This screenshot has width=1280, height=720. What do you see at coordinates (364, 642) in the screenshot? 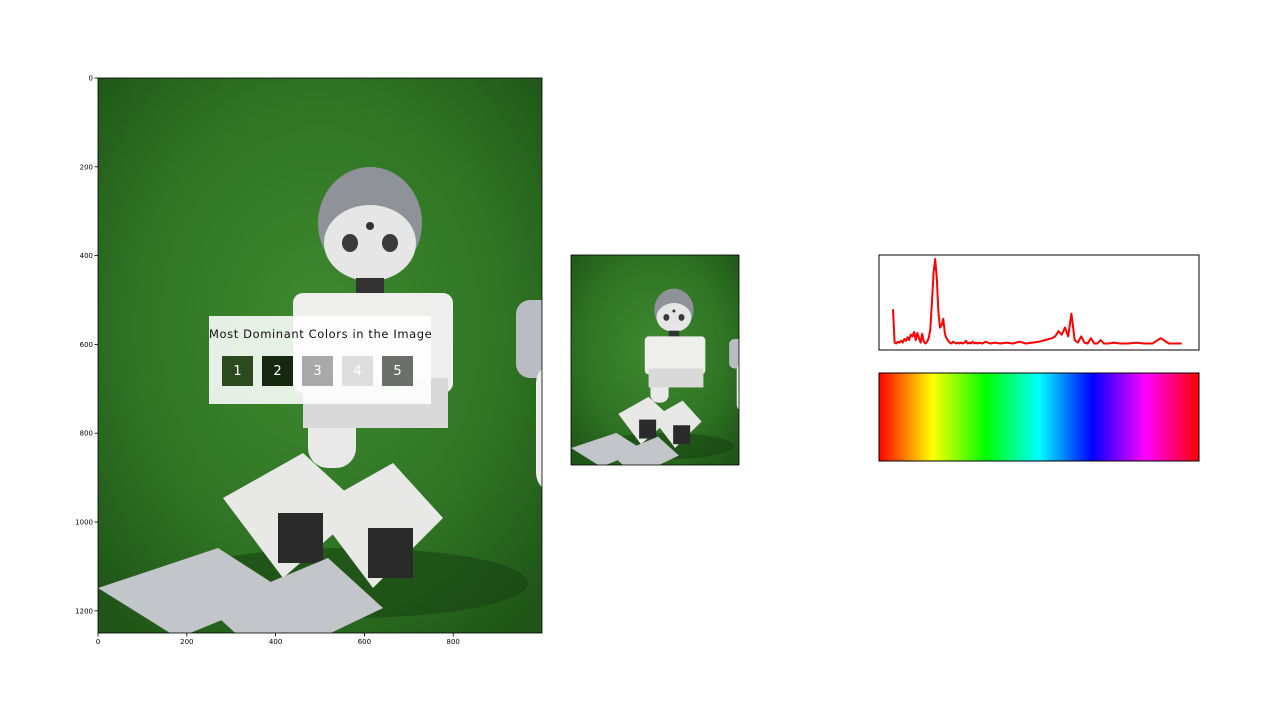
I see `x-tick-label: 600` at bounding box center [364, 642].